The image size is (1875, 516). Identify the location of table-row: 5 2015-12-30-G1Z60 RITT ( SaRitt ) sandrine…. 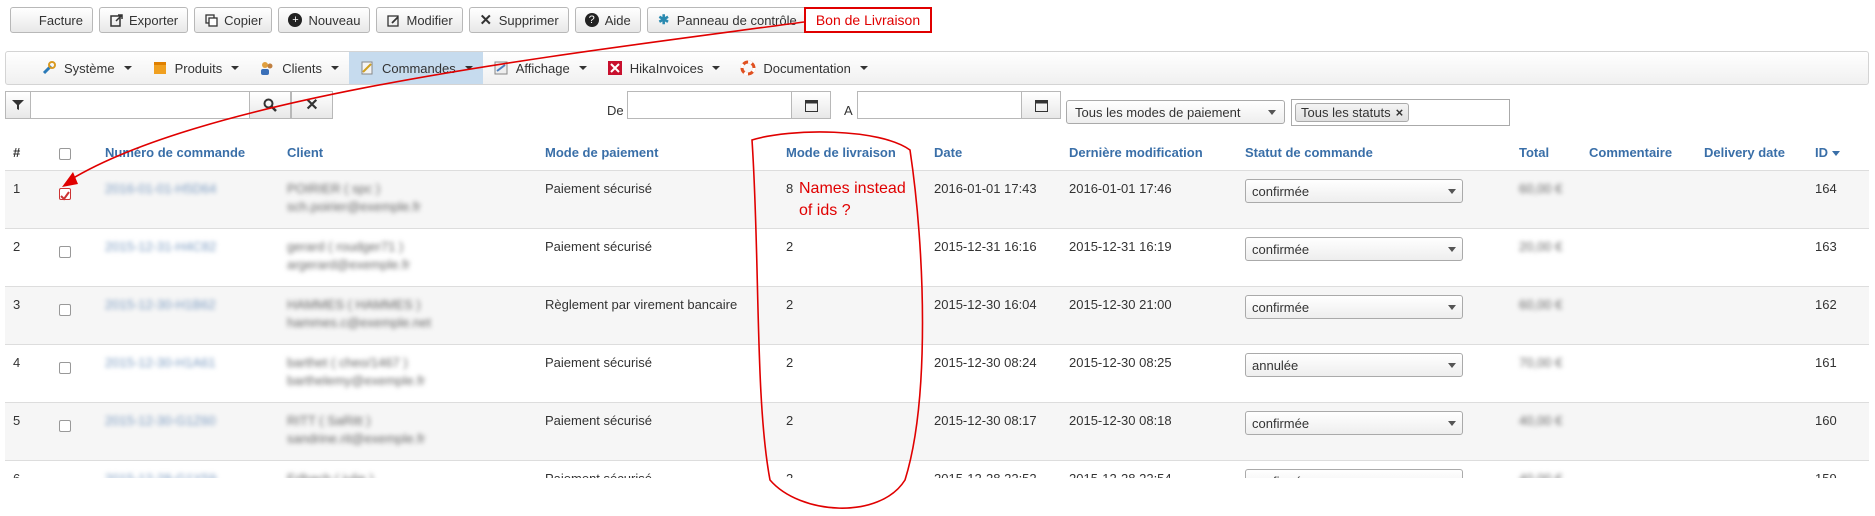
(937, 431).